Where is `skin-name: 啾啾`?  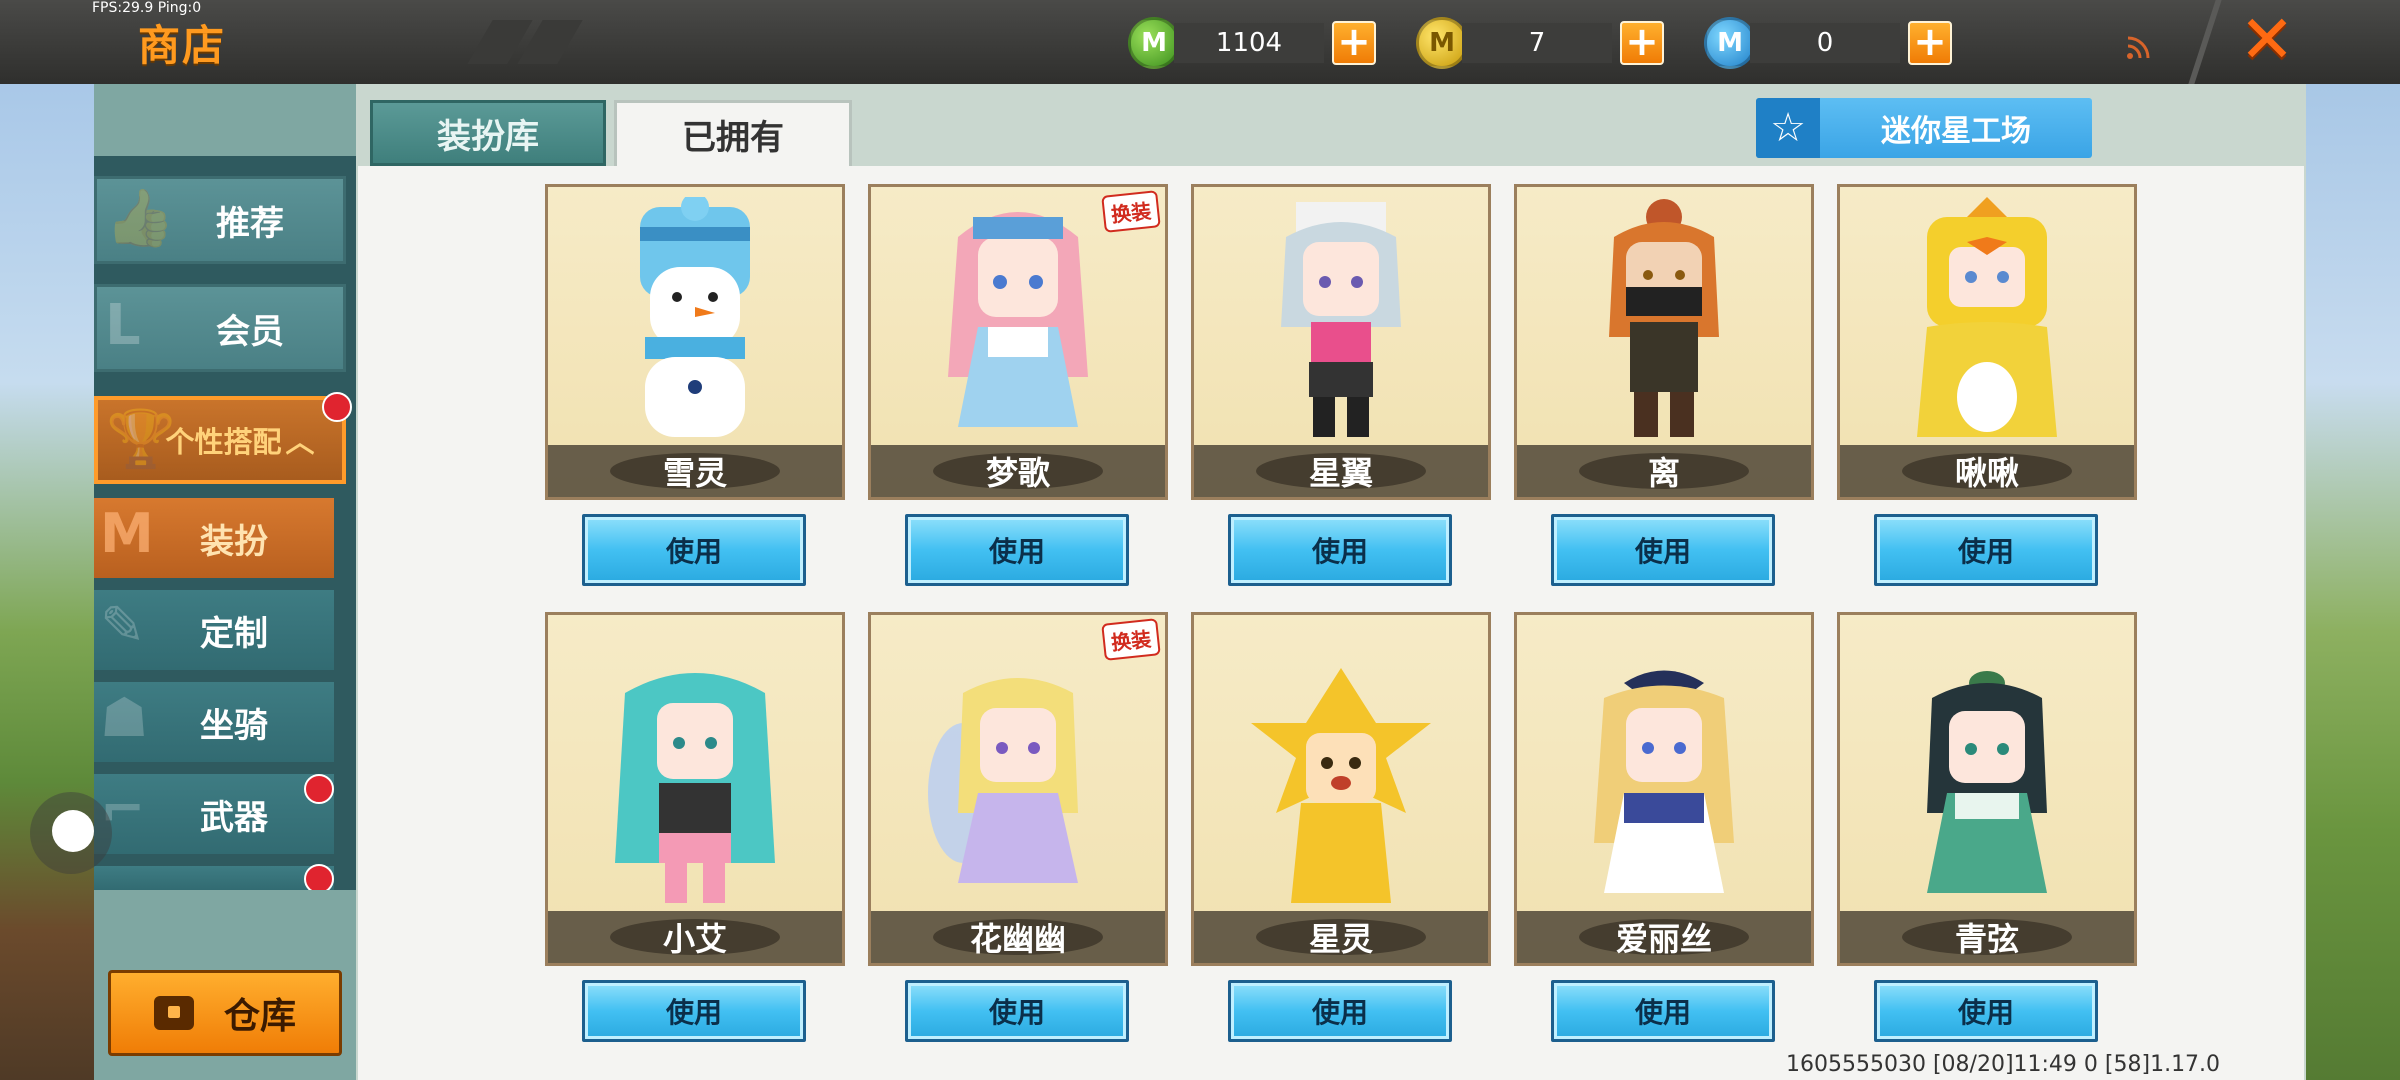
skin-name: 啾啾 is located at coordinates (1987, 471).